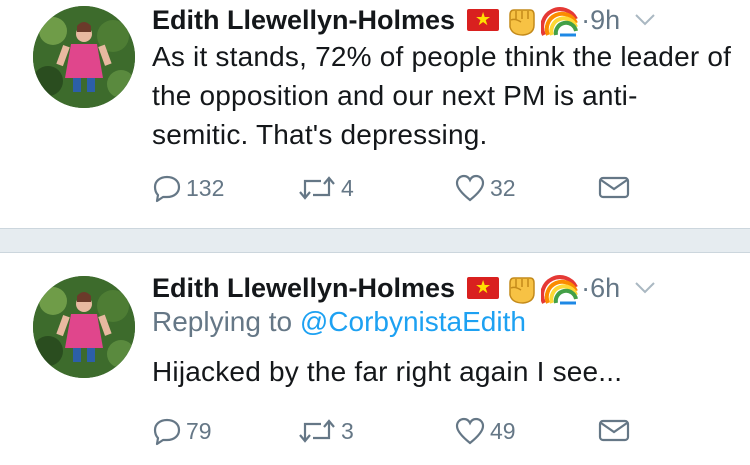  I want to click on reply-button: 132, so click(188, 188).